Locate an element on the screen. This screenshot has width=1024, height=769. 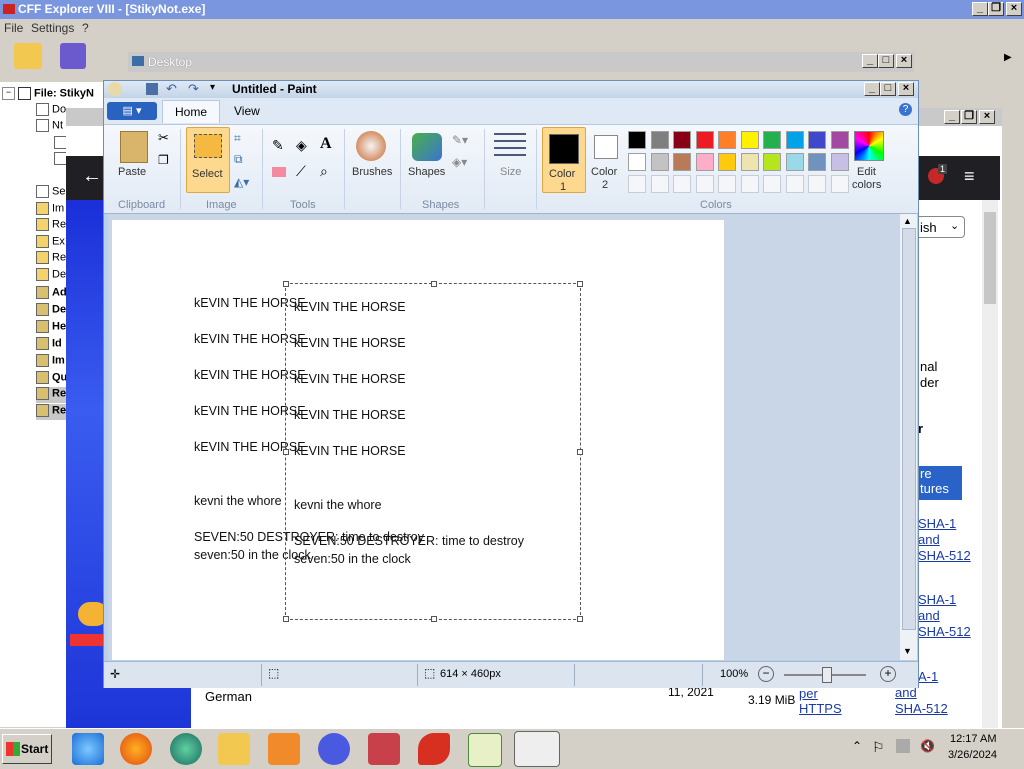
scroll-up-arrow: ▲ is located at coordinates (907, 221).